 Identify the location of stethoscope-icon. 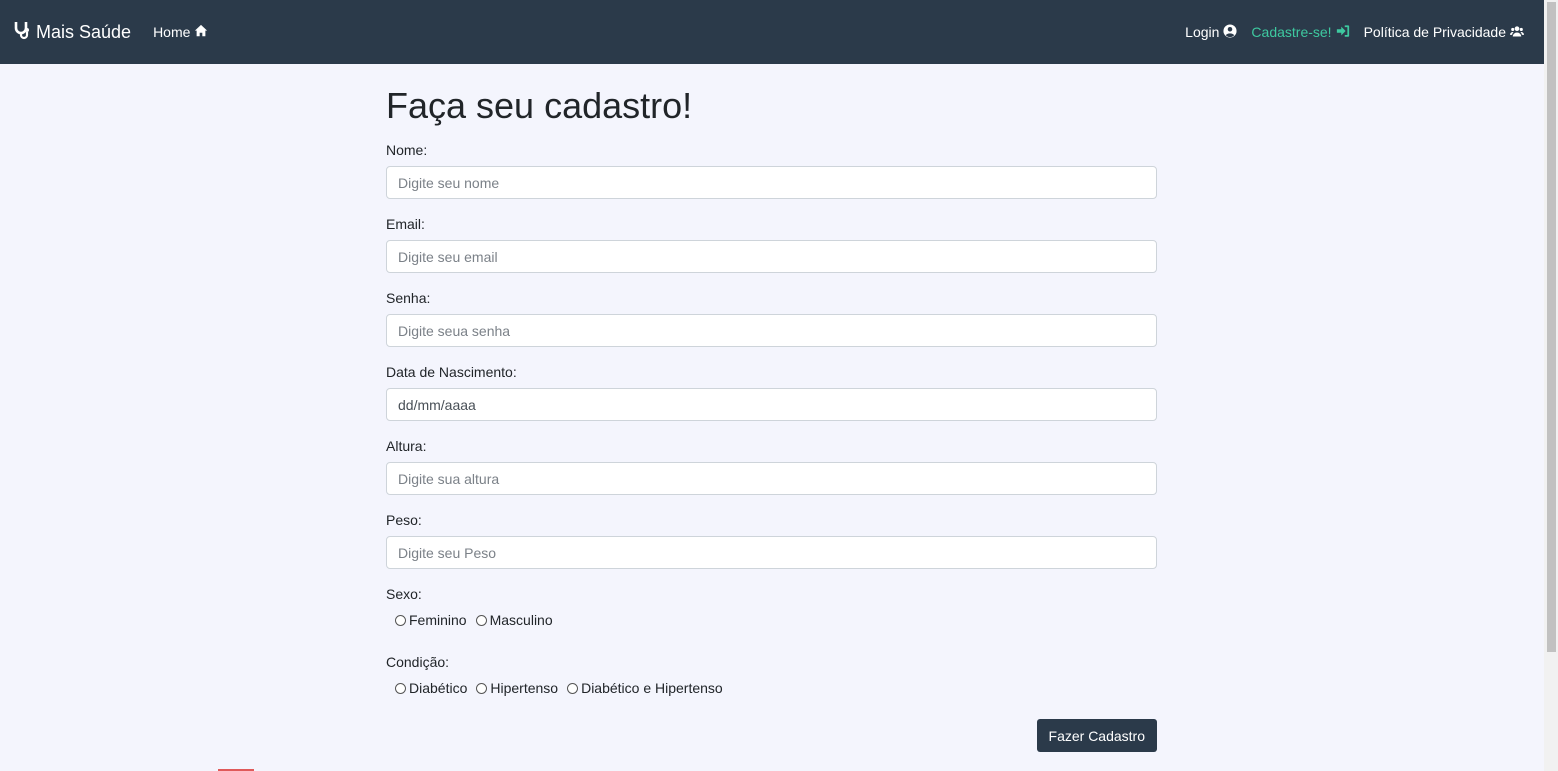
(22, 32).